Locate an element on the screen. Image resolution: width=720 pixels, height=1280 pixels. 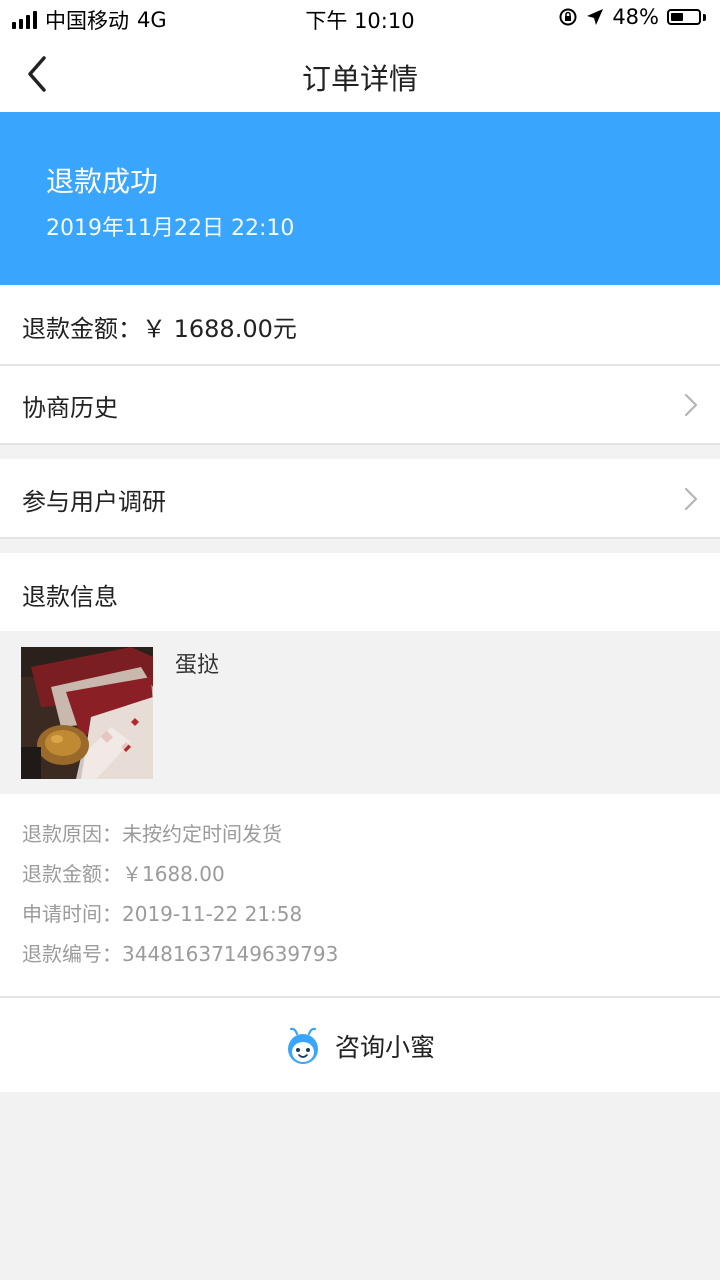
refund-amount-row: 退款金额：￥ 1688.00元 is located at coordinates (360, 324).